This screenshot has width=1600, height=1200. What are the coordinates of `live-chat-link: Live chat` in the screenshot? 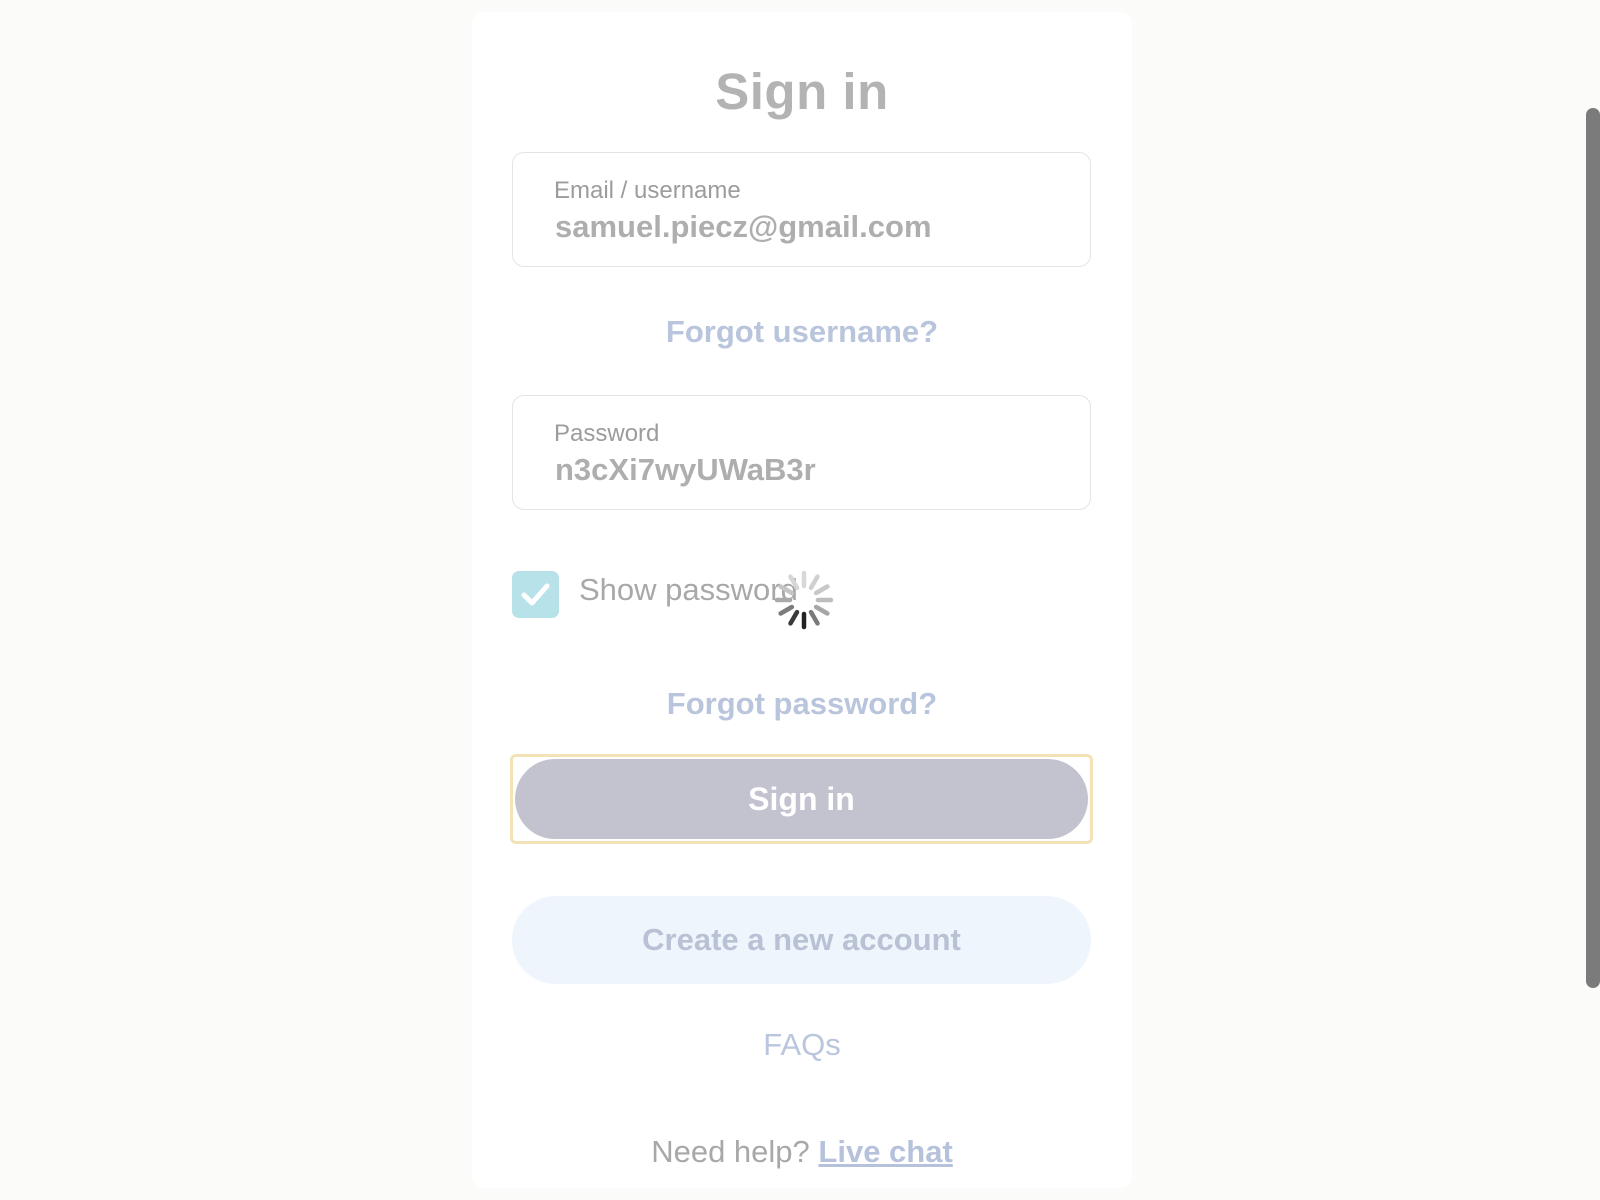 It's located at (885, 1151).